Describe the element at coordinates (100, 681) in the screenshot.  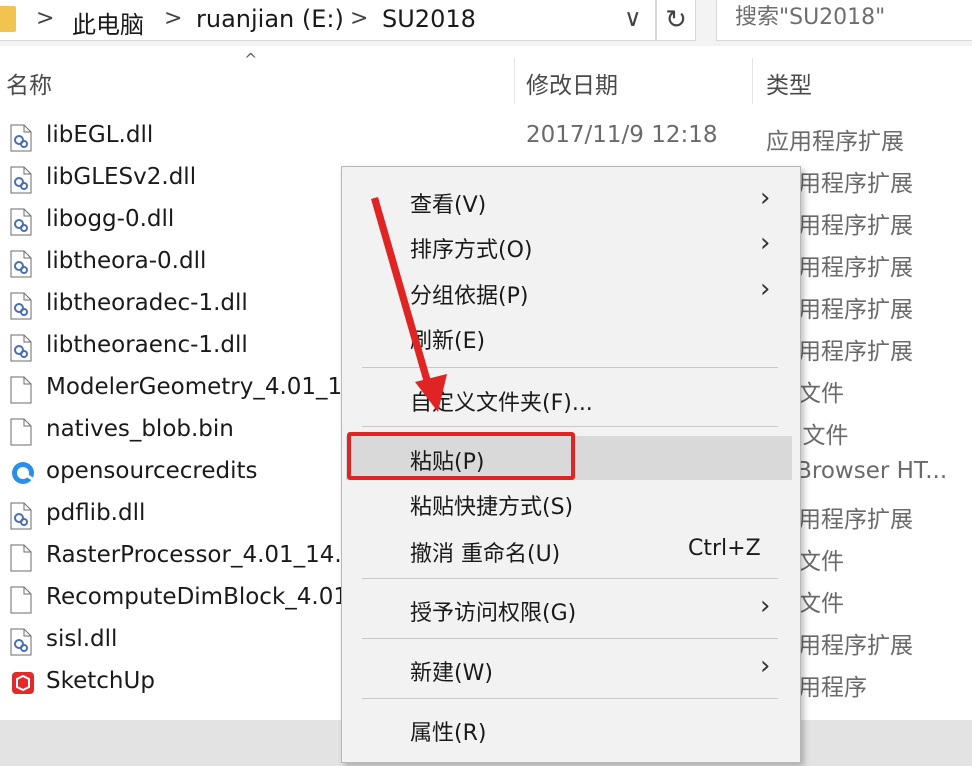
I see `file-name: SketchUp` at that location.